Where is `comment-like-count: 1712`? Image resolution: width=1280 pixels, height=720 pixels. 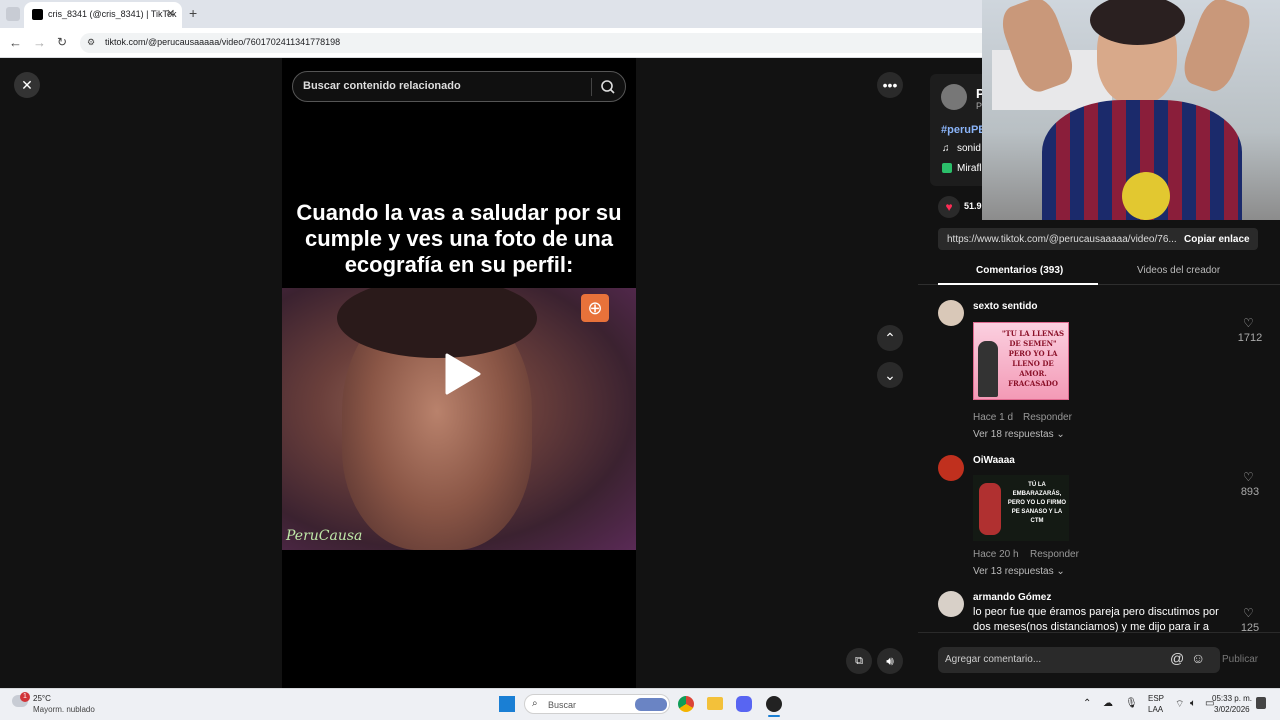
comment-like-count: 1712 is located at coordinates (1250, 338).